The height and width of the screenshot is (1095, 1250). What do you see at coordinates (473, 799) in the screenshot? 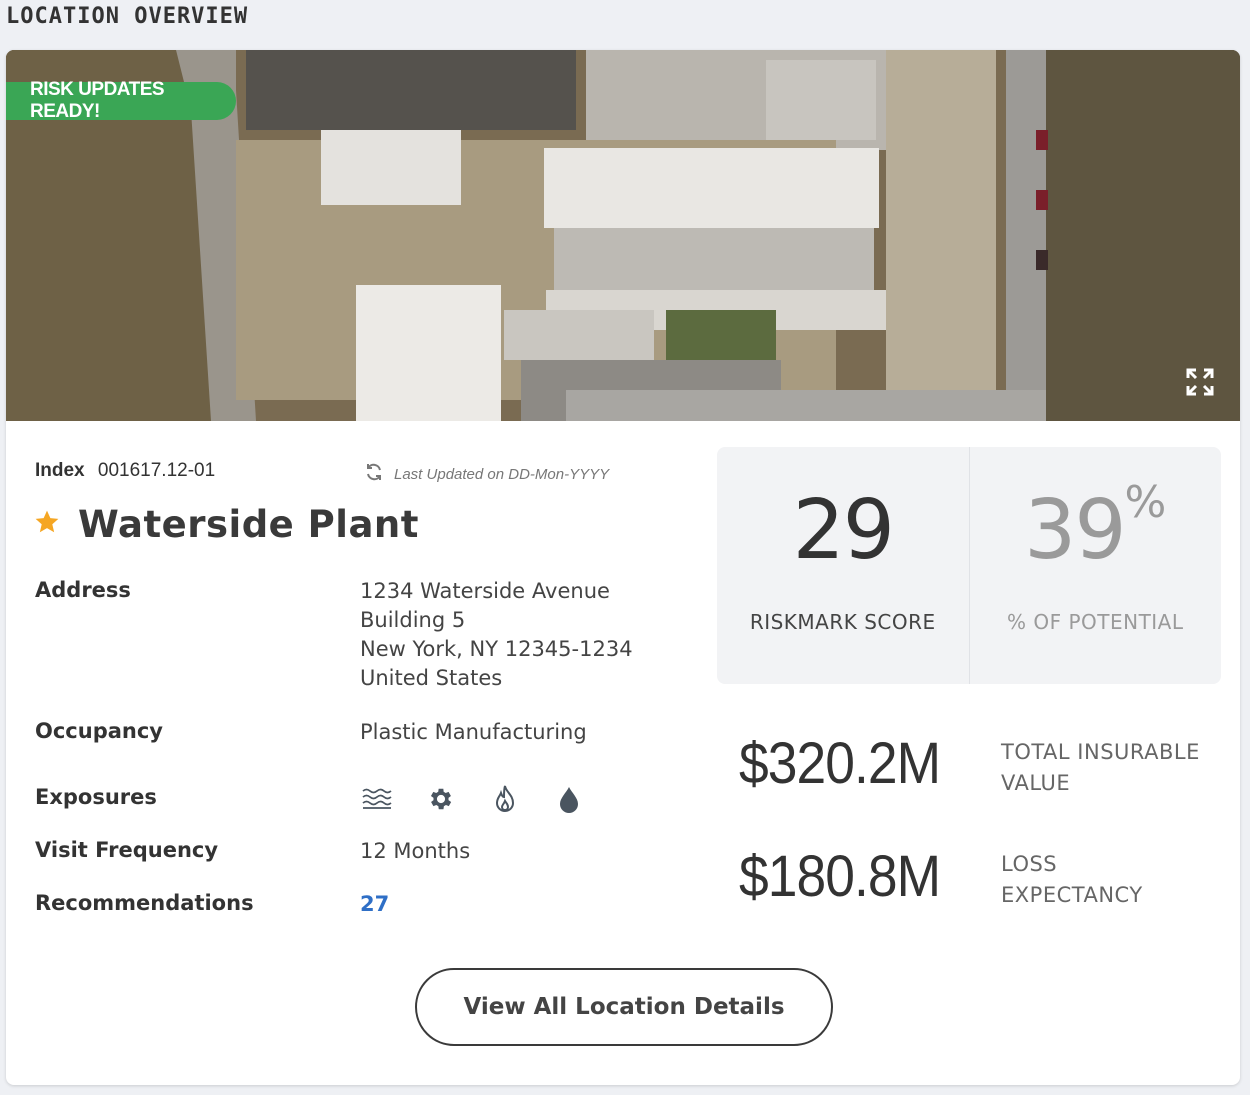
I see `exposures-icons` at bounding box center [473, 799].